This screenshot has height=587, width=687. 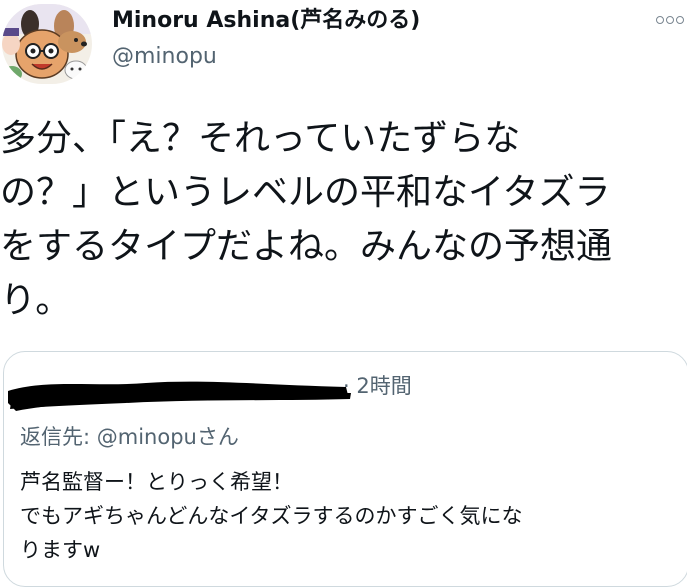 What do you see at coordinates (260, 138) in the screenshot?
I see `tweet-line: 多分、「え？それっていたずらな` at bounding box center [260, 138].